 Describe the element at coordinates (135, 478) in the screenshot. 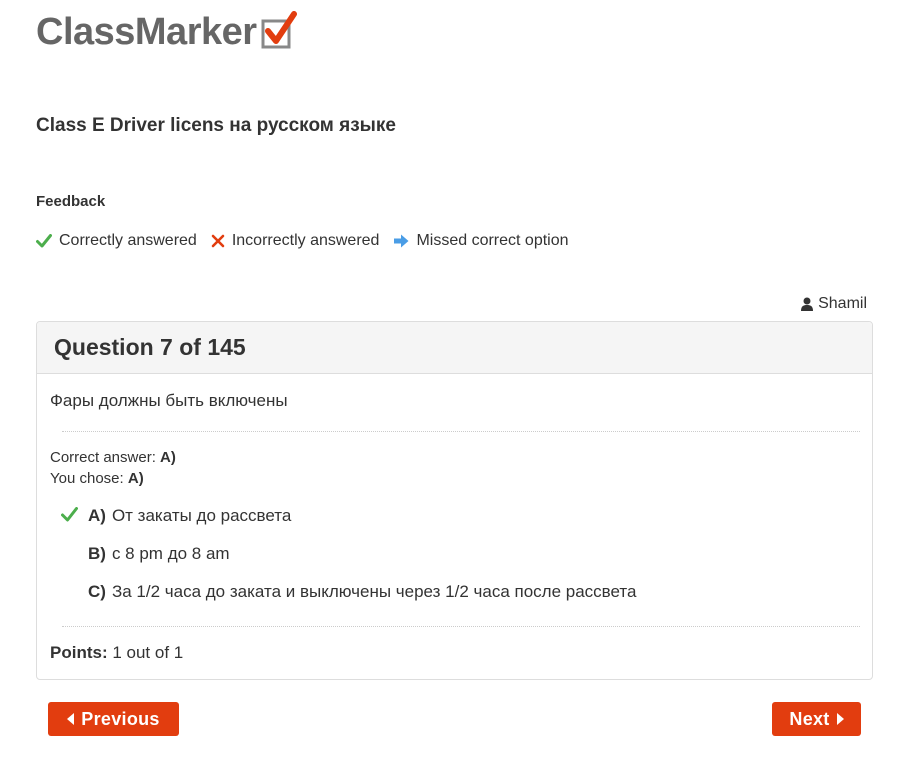

I see `you-chose-value: A)` at that location.